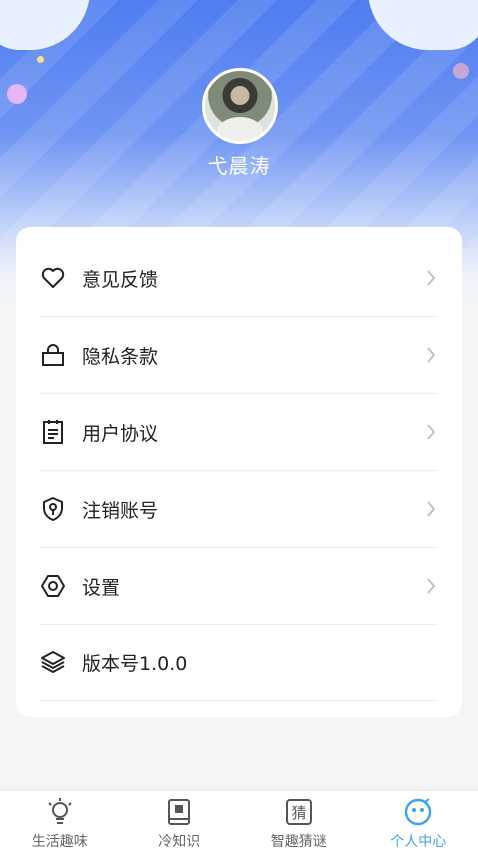  Describe the element at coordinates (253, 432) in the screenshot. I see `menu-item-label: 用户协议` at that location.